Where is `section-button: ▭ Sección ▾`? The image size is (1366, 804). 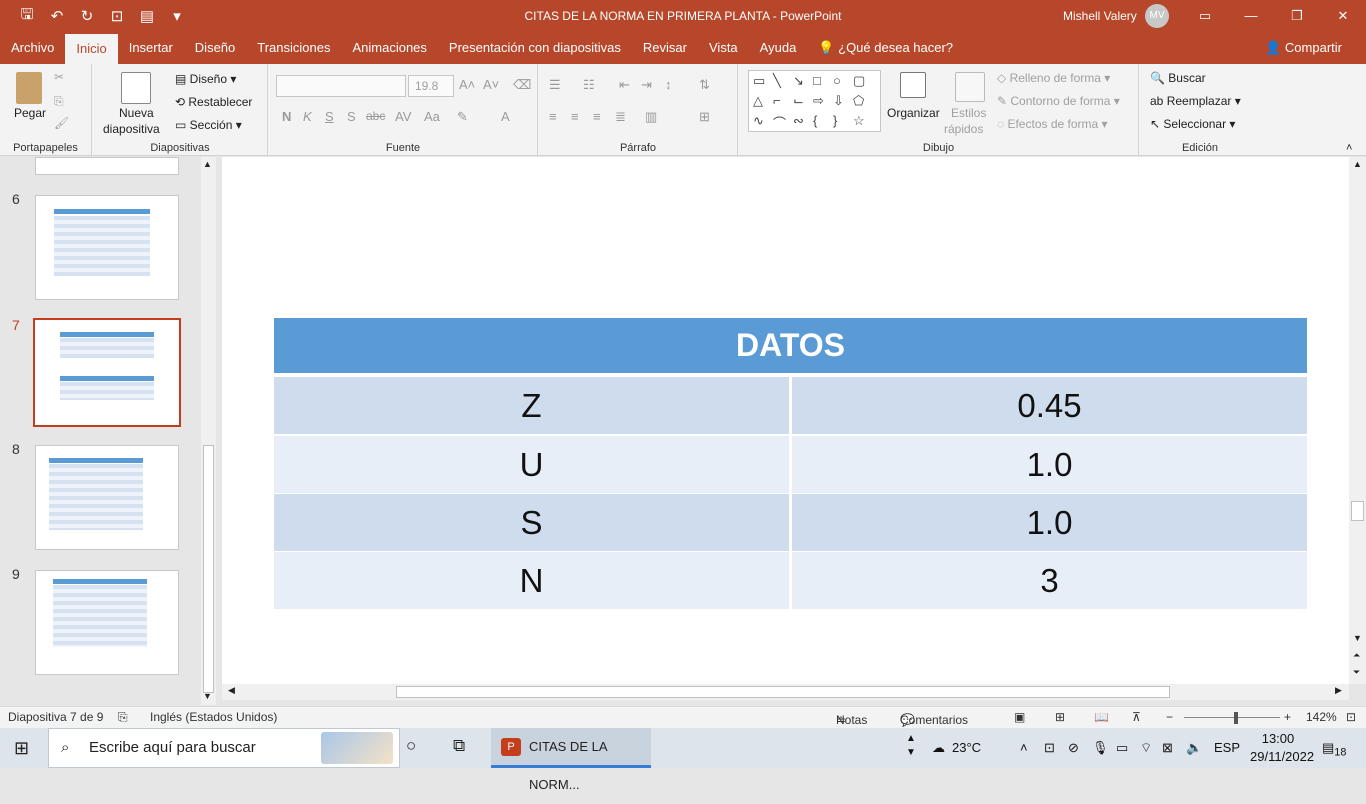
section-button: ▭ Sección ▾ is located at coordinates (208, 125).